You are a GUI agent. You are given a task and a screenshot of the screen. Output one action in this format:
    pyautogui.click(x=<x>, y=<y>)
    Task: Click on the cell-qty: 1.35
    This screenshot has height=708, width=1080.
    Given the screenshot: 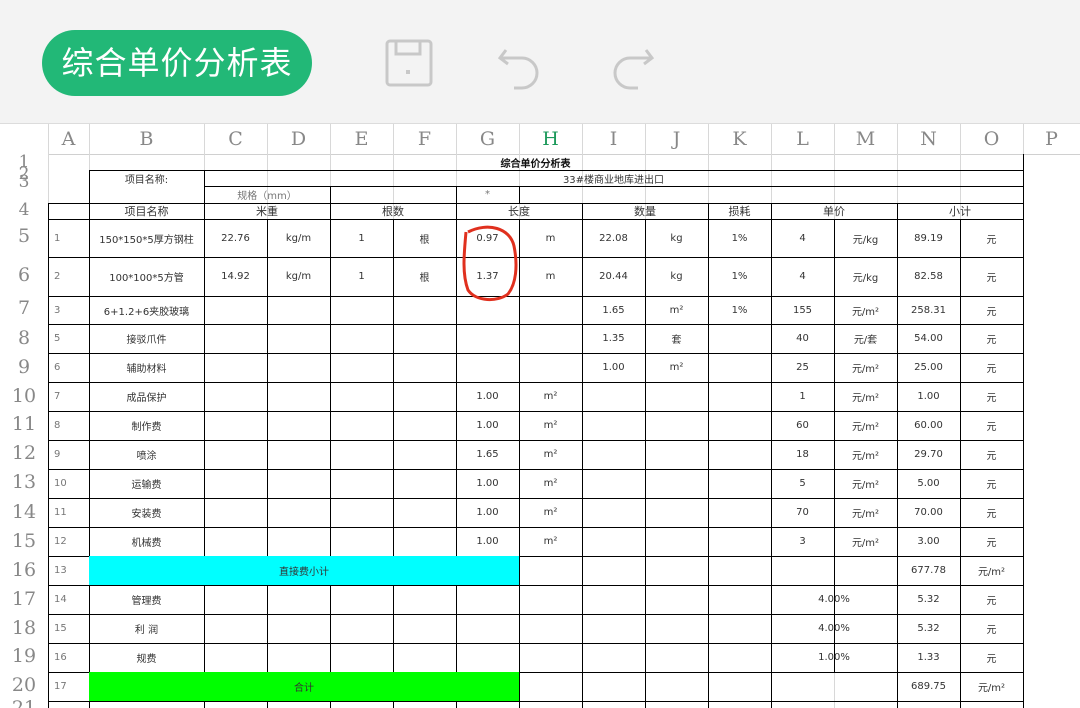 What is the action you would take?
    pyautogui.click(x=613, y=338)
    